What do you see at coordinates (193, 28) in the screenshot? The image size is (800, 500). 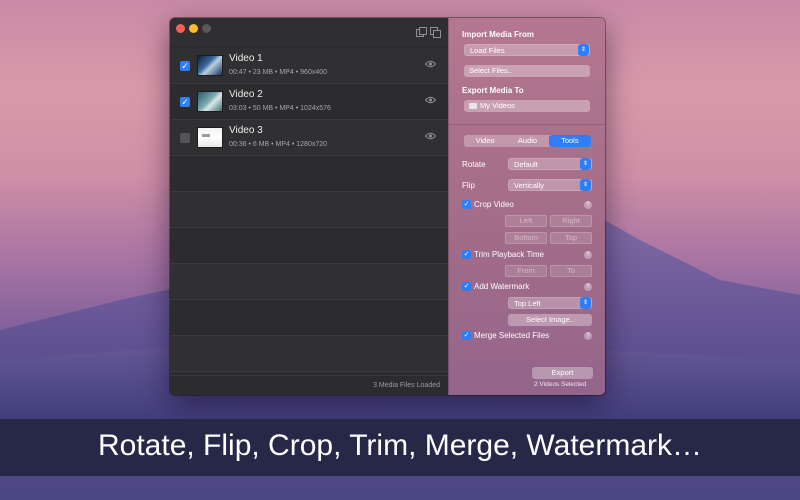 I see `minimize-window-button` at bounding box center [193, 28].